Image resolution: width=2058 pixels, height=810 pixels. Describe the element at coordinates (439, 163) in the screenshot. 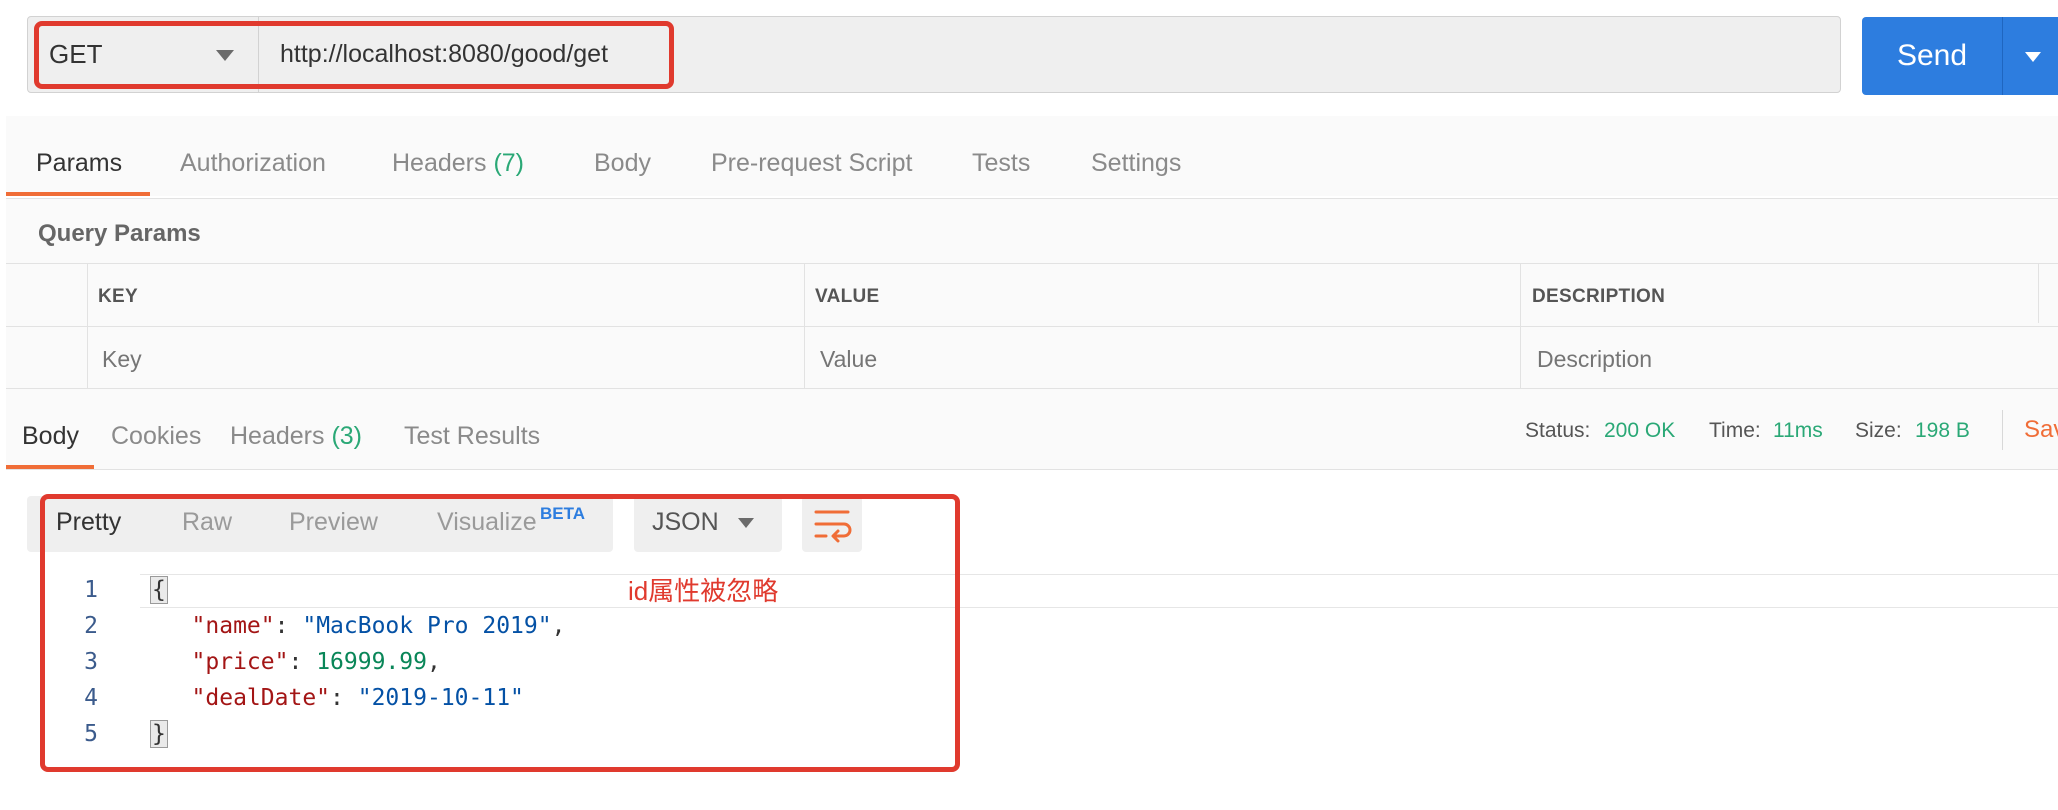

I see `tab-headers-label: Headers` at that location.